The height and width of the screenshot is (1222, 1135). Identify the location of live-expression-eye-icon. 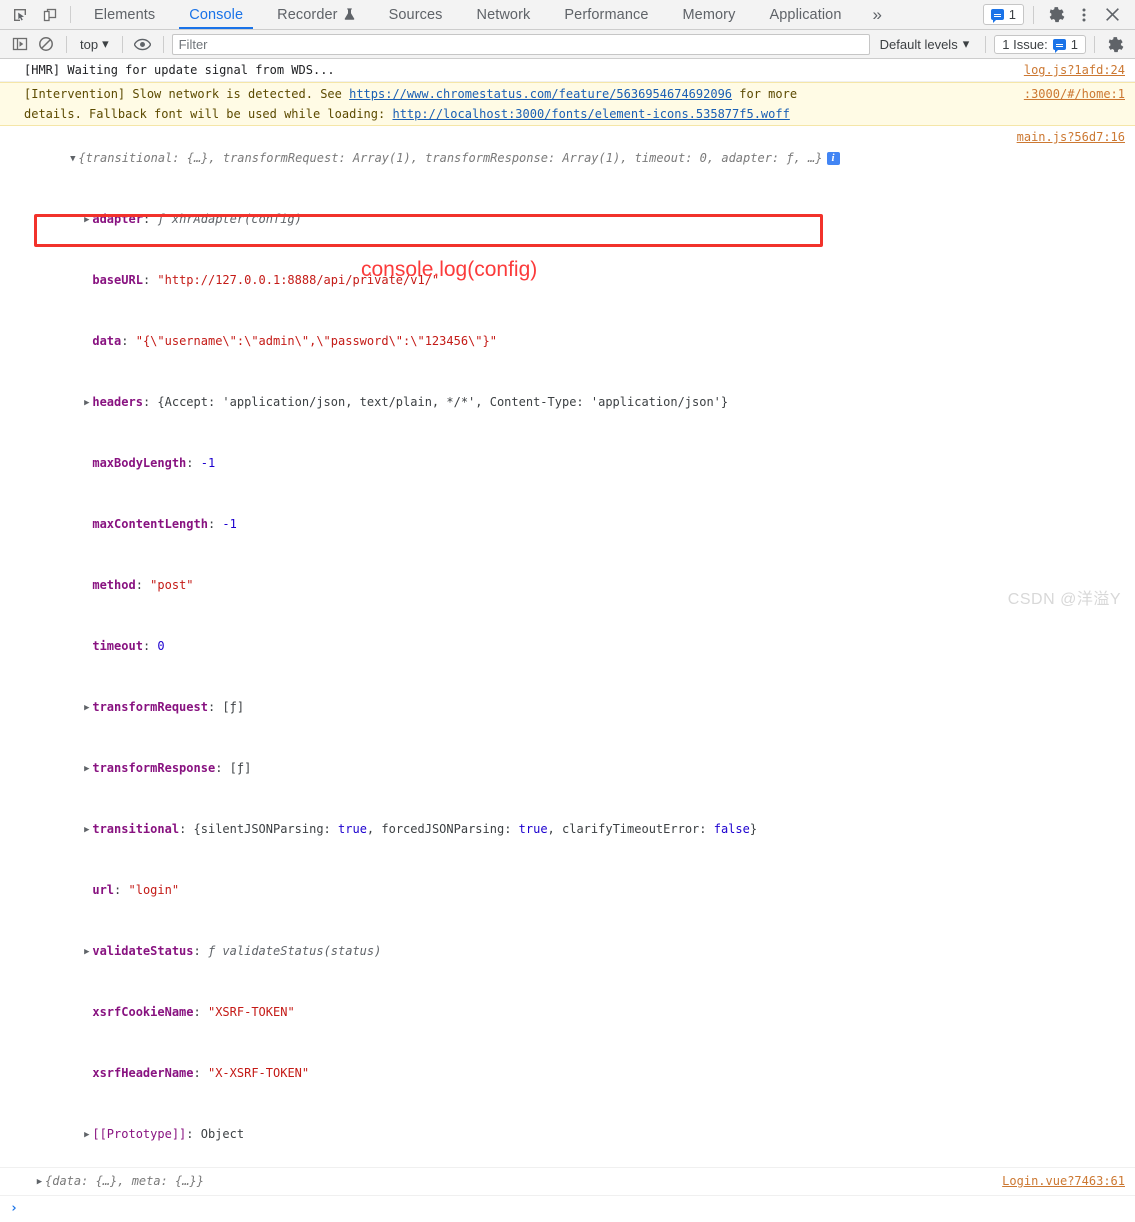
(143, 44).